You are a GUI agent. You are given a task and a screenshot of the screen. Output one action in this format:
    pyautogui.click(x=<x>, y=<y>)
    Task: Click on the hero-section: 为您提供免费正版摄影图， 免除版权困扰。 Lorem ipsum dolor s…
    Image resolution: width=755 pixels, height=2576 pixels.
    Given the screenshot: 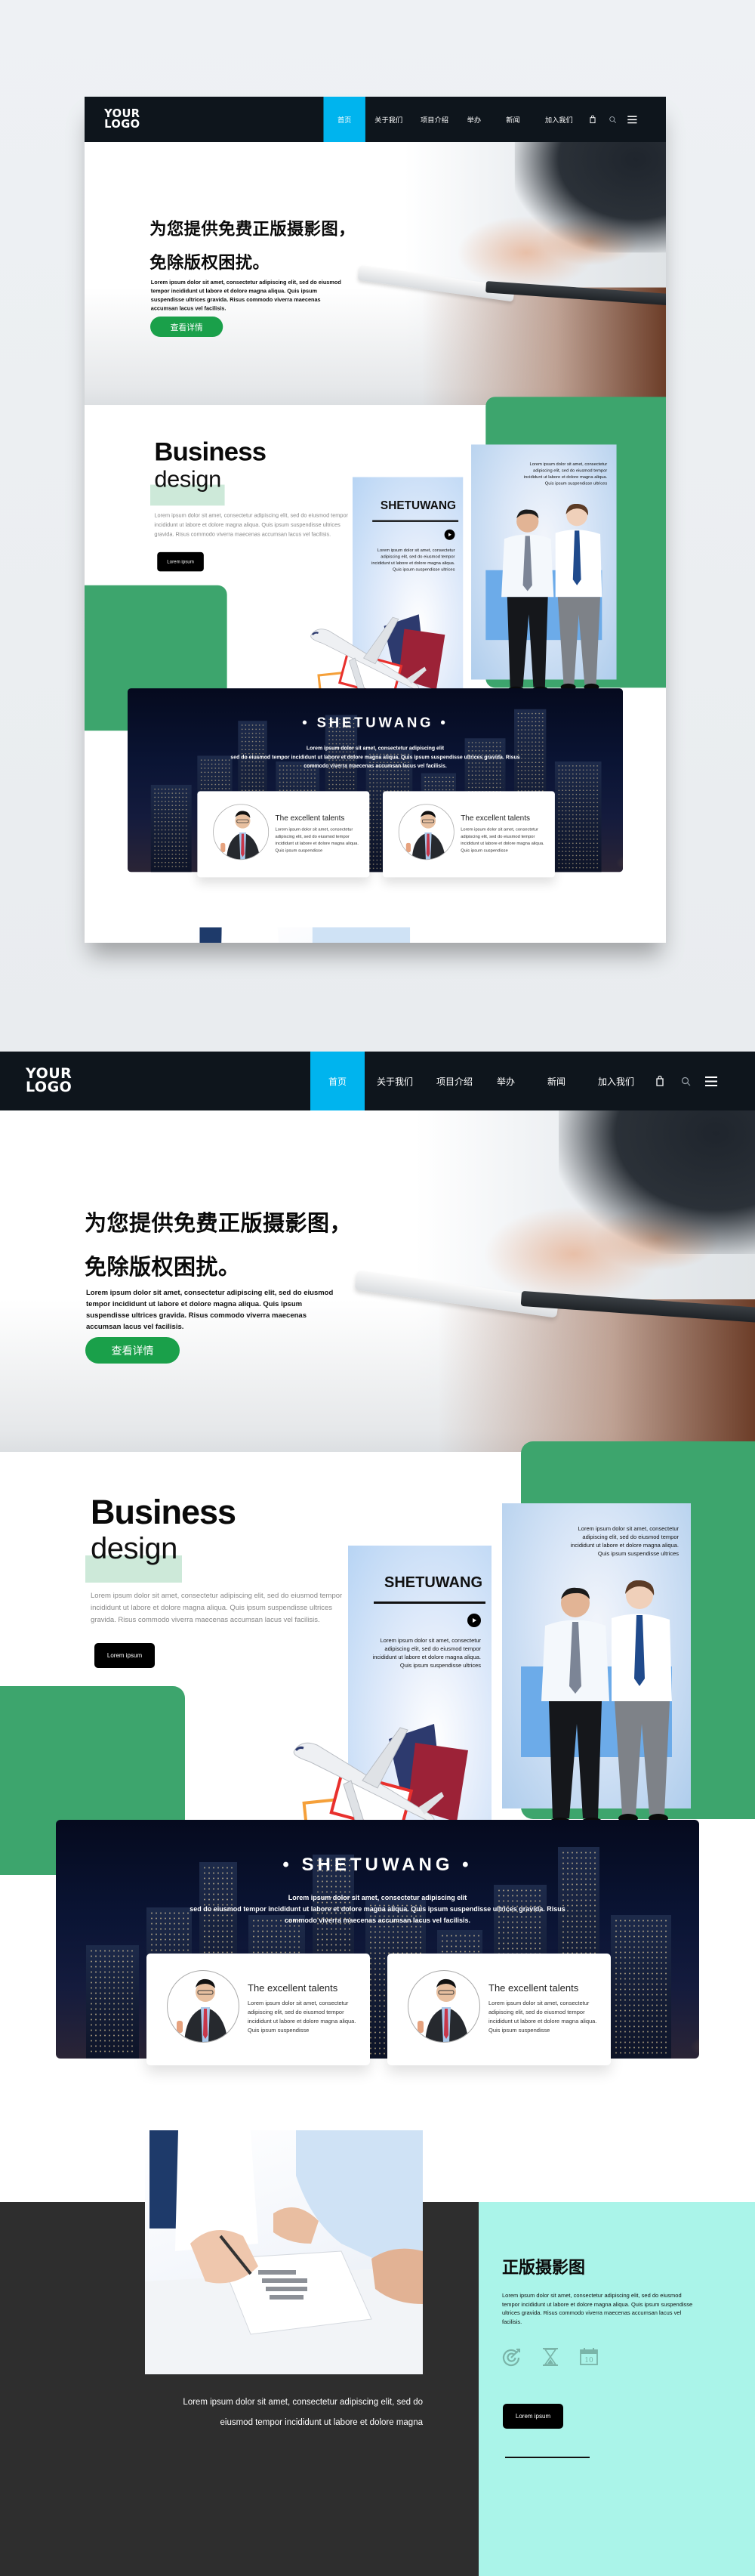 What is the action you would take?
    pyautogui.click(x=375, y=274)
    